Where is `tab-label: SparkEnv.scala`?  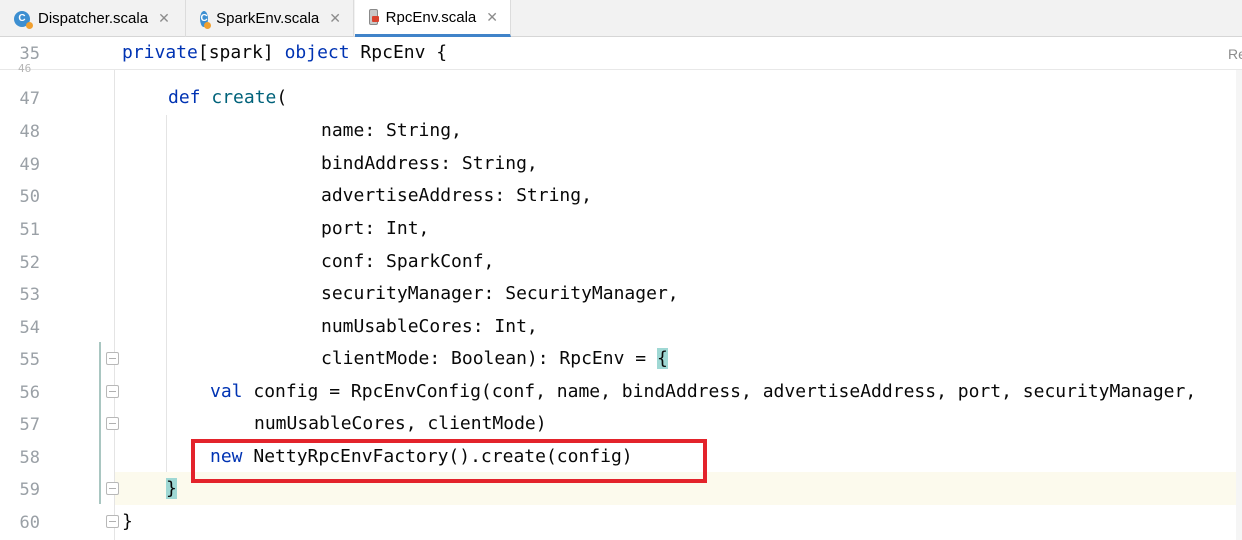 tab-label: SparkEnv.scala is located at coordinates (268, 18).